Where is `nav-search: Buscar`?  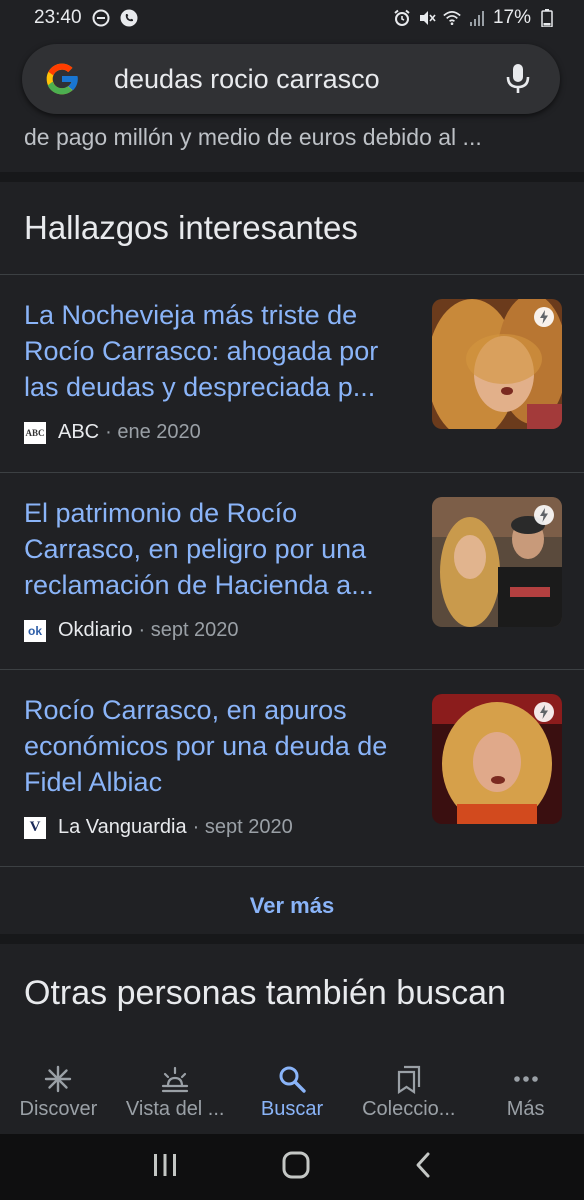
nav-search: Buscar is located at coordinates (292, 1095).